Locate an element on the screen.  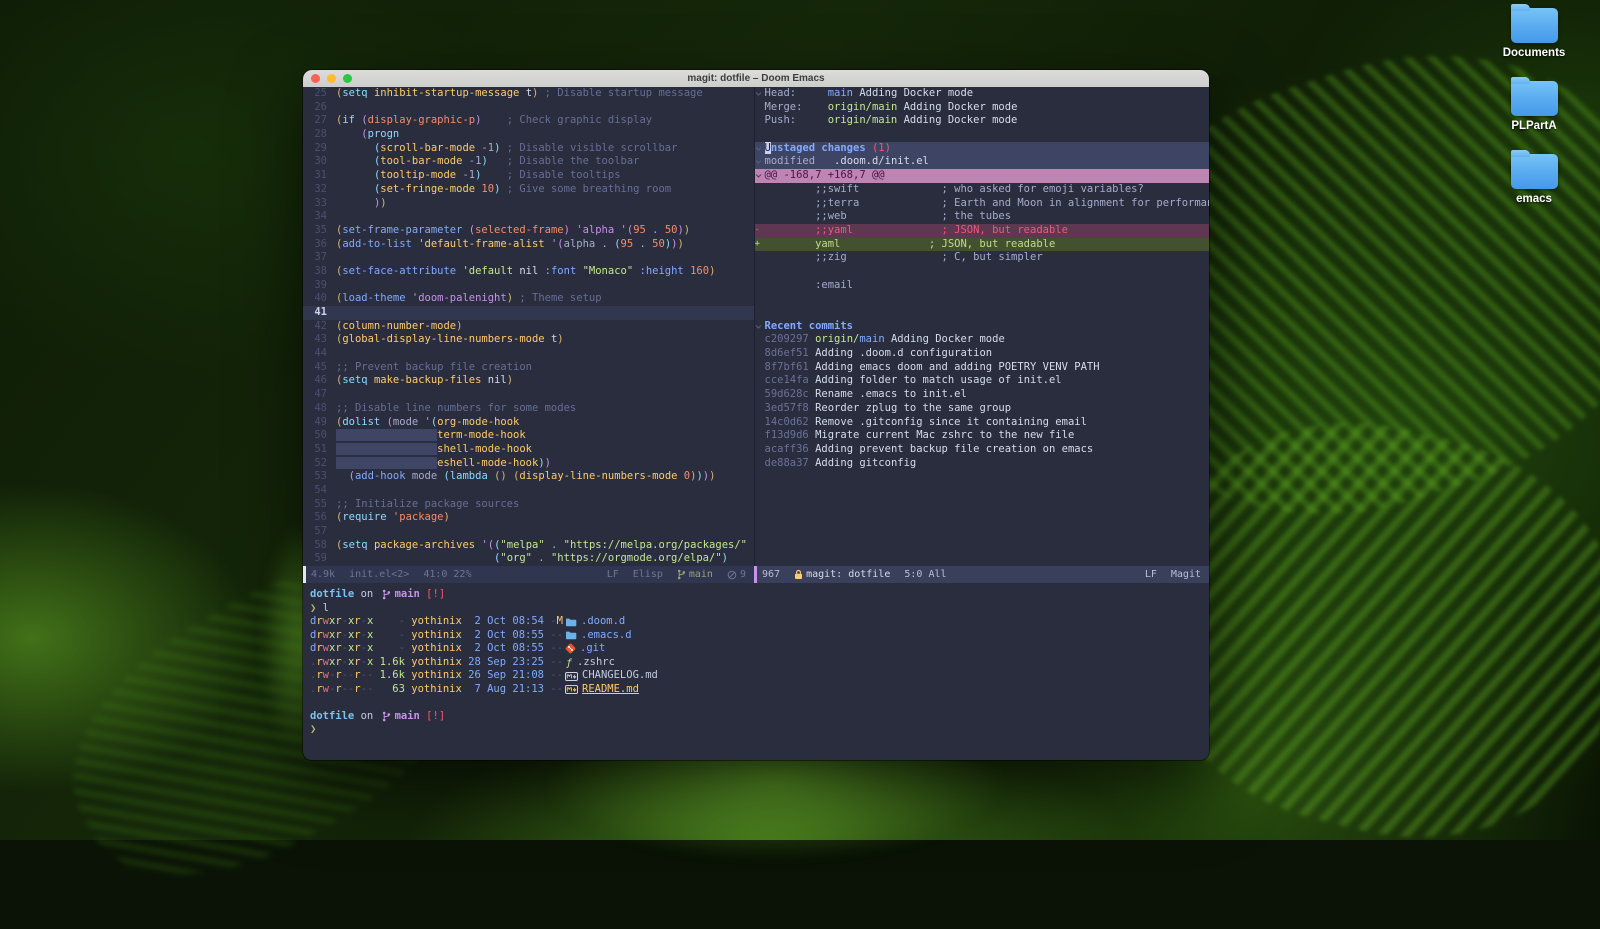
blank-line is located at coordinates (759, 703).